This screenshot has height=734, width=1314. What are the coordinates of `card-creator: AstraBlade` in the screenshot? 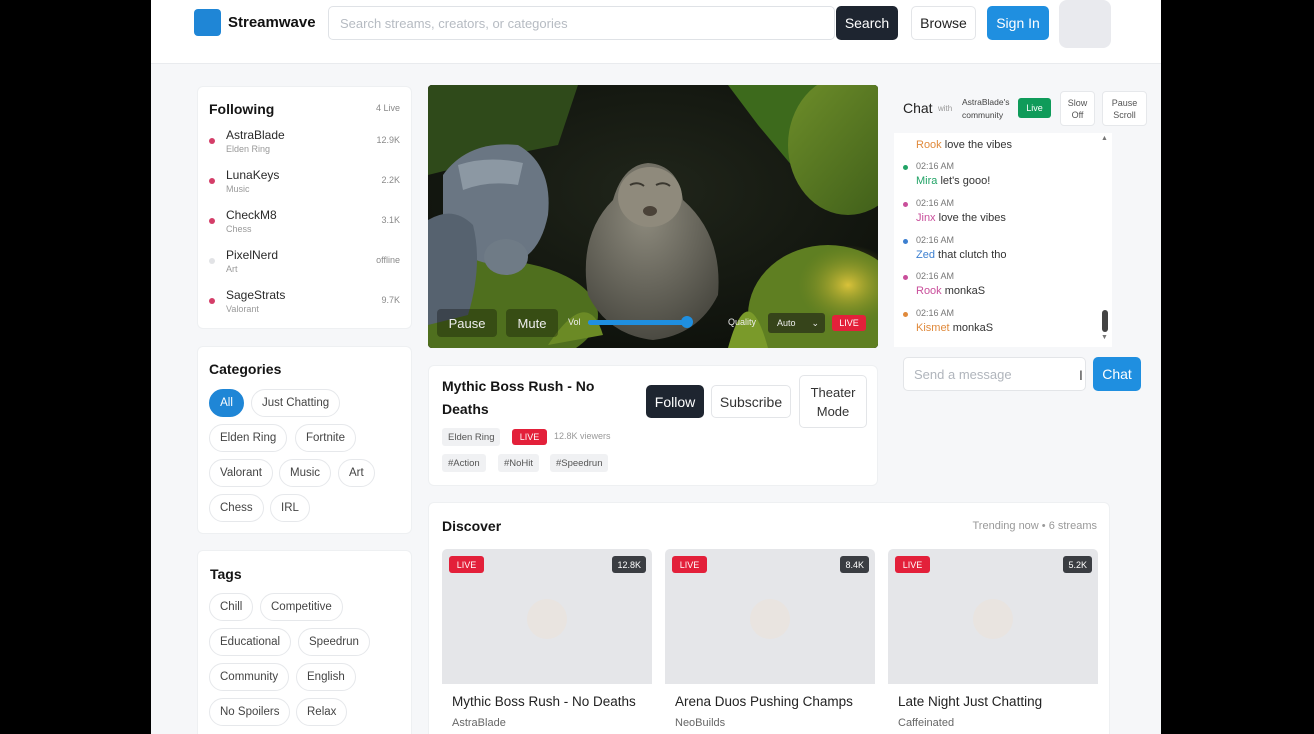 It's located at (479, 723).